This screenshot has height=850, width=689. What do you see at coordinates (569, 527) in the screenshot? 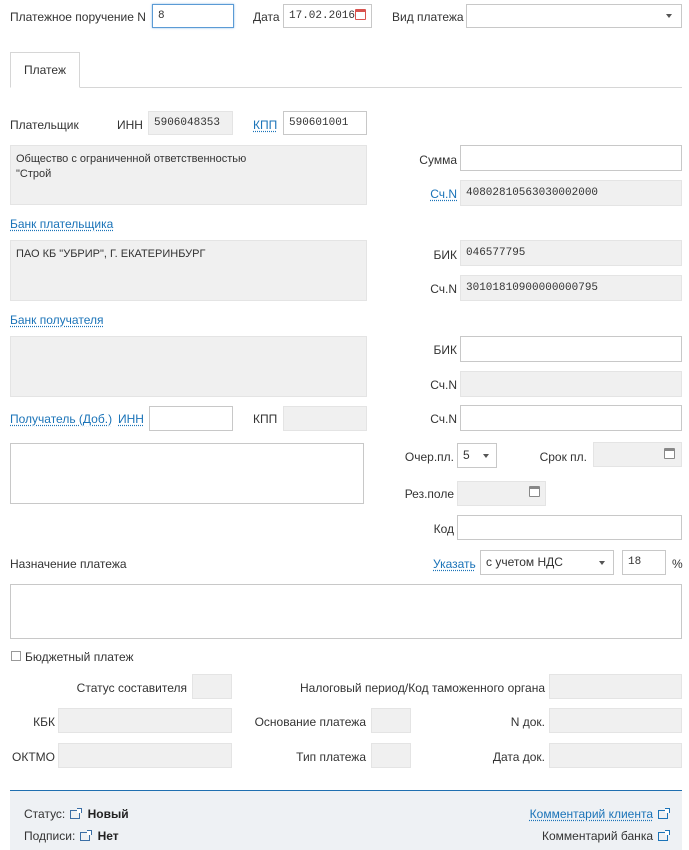
I see `code-input` at bounding box center [569, 527].